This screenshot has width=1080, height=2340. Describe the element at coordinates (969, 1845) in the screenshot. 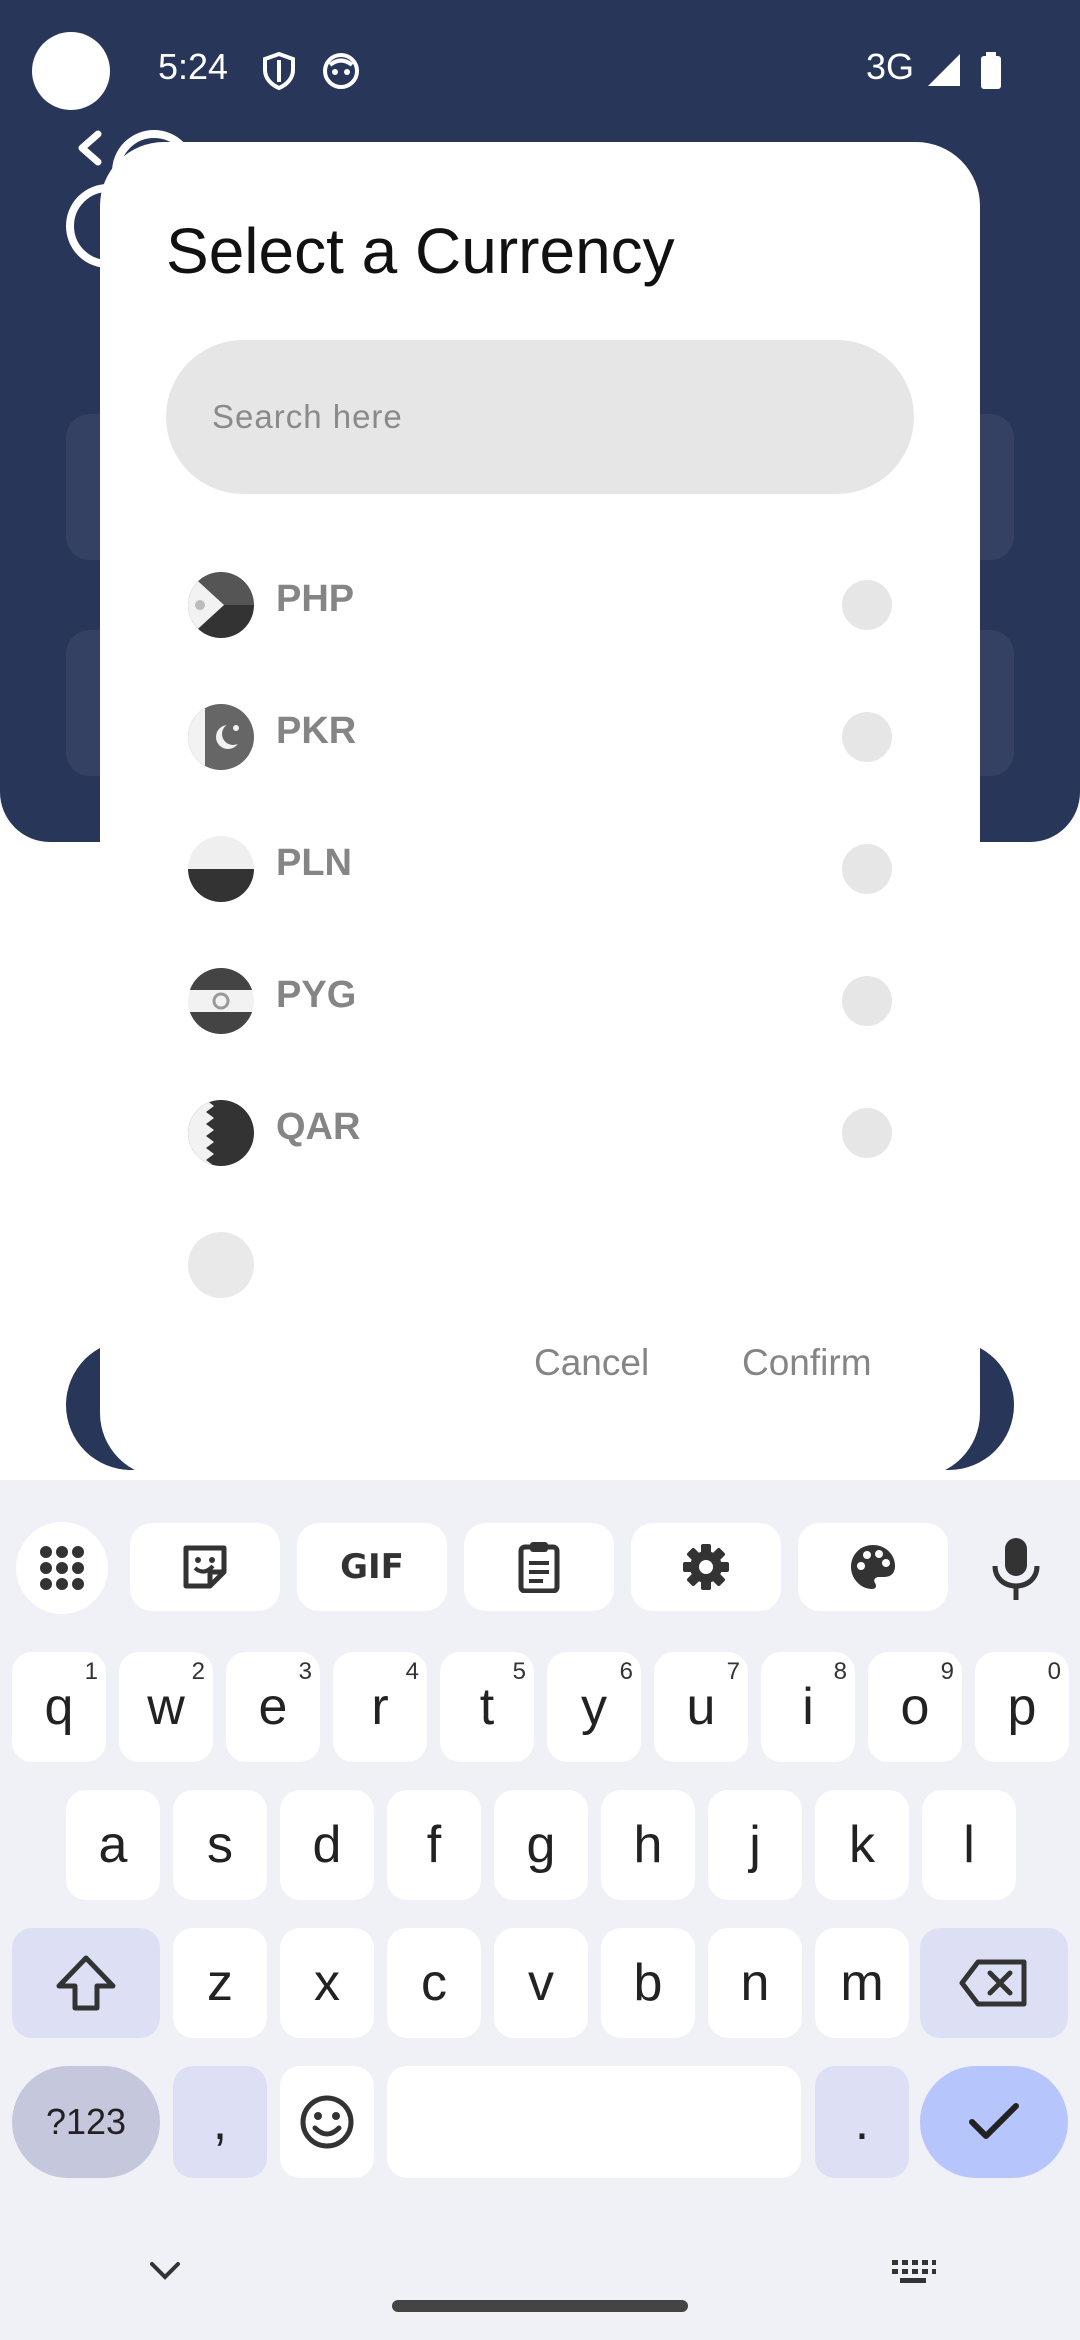

I see `key-l: l` at that location.